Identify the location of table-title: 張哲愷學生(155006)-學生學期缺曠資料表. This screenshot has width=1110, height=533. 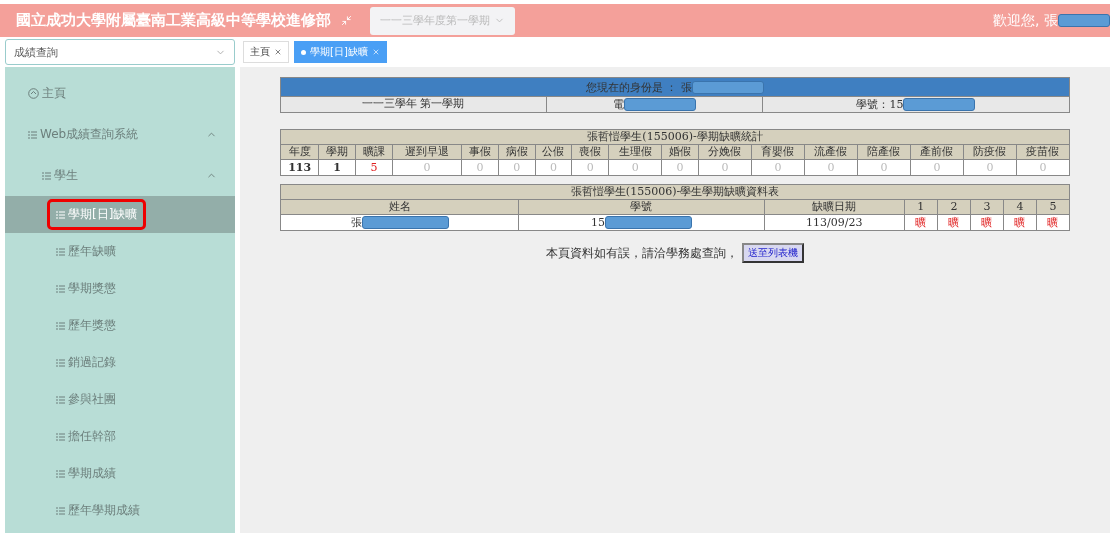
(675, 192).